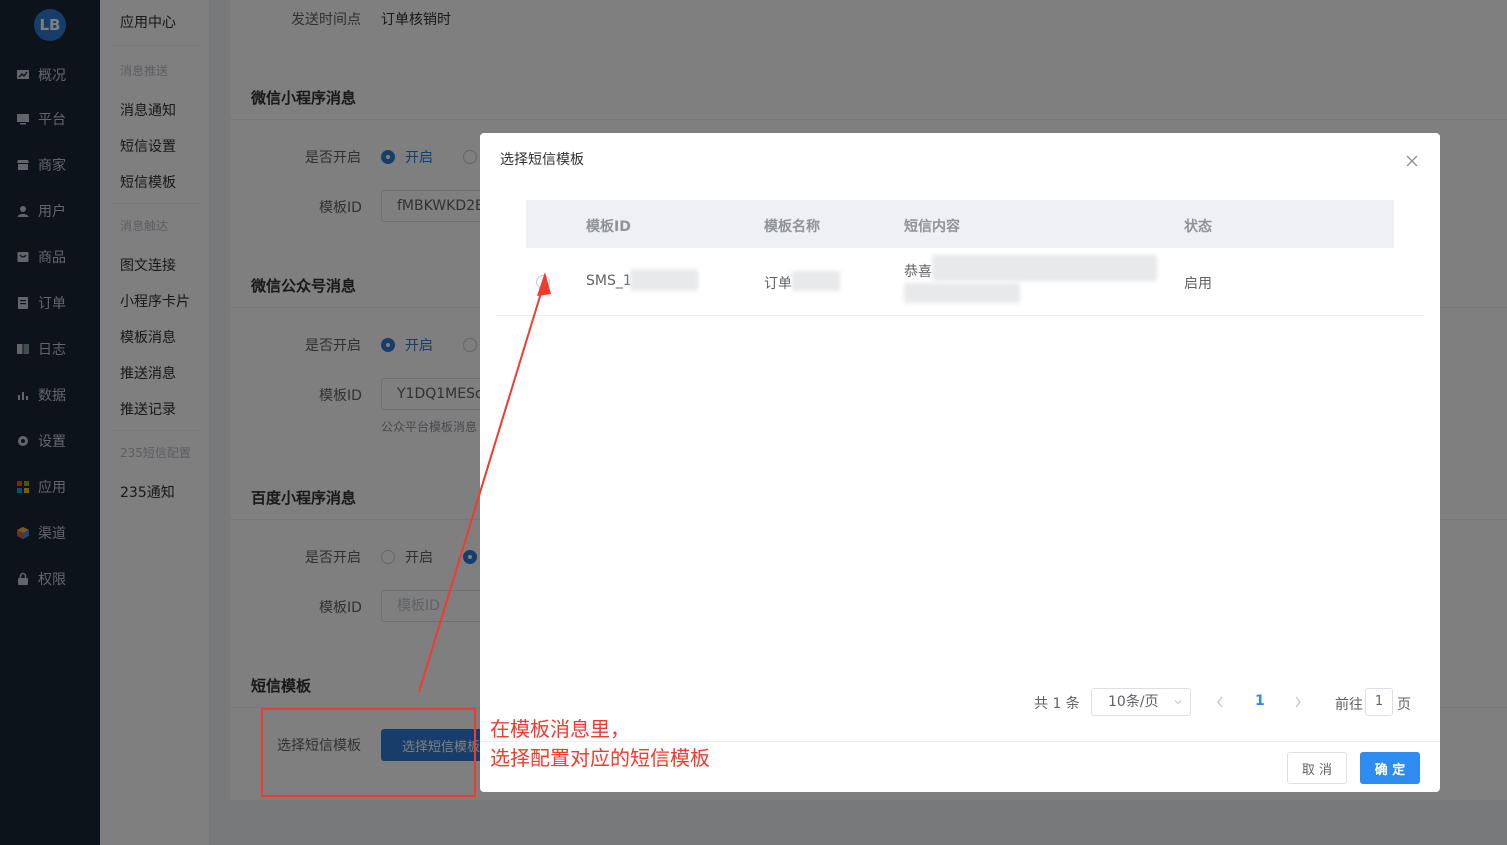  What do you see at coordinates (543, 282) in the screenshot?
I see `row-radio` at bounding box center [543, 282].